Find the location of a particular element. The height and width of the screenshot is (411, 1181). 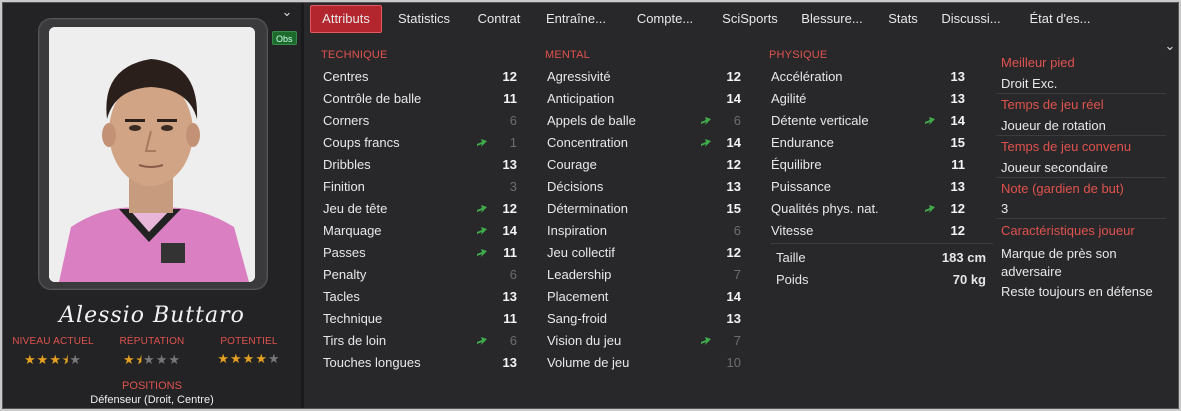

tab-scisports: SciSports is located at coordinates (750, 19).